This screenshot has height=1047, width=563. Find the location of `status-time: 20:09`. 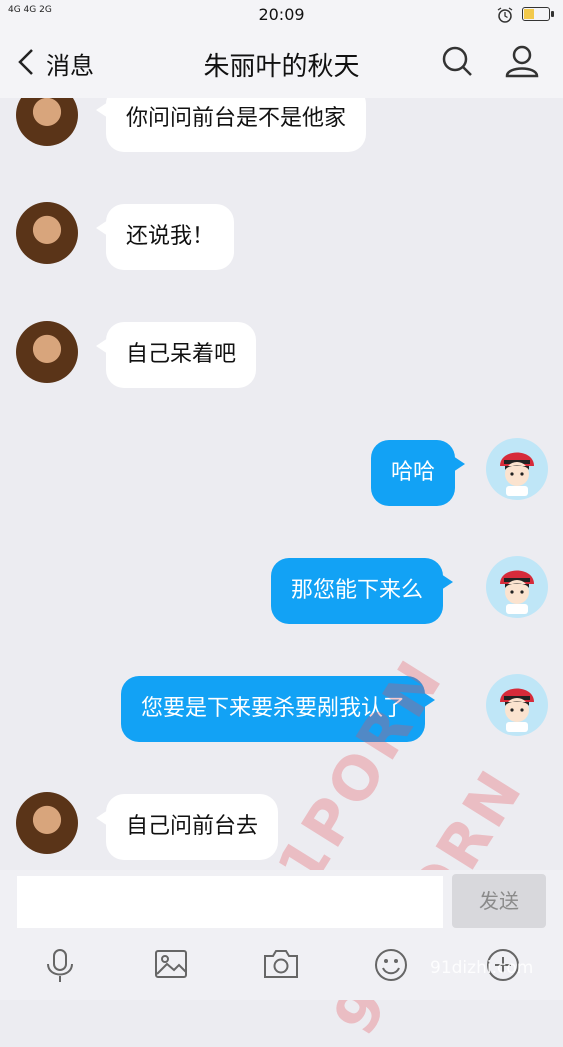

status-time: 20:09 is located at coordinates (281, 14).